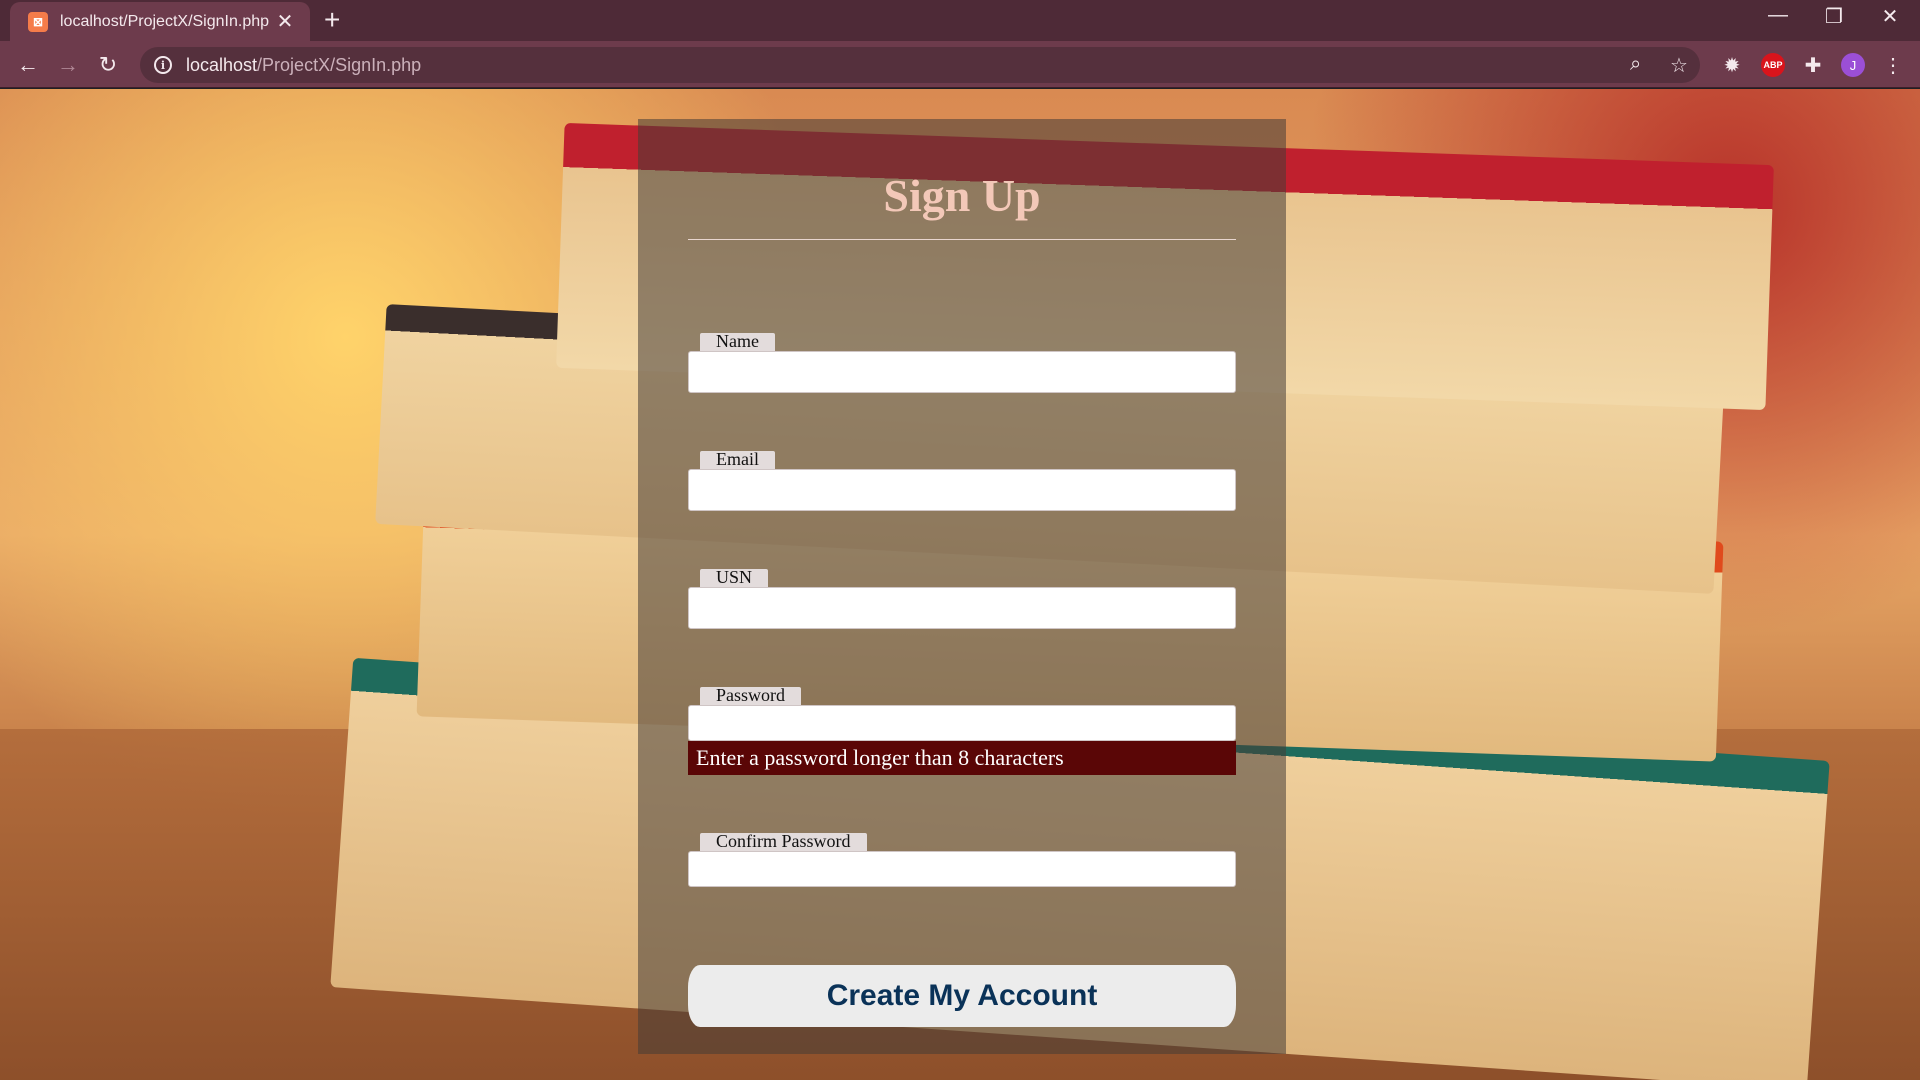 The width and height of the screenshot is (1920, 1080). Describe the element at coordinates (108, 65) in the screenshot. I see `reload-icon: ↻` at that location.